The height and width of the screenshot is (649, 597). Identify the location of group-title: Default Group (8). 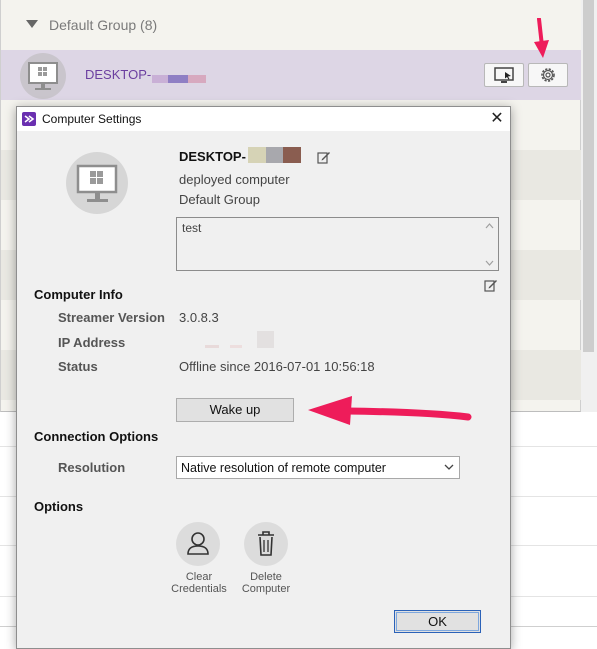
(103, 25).